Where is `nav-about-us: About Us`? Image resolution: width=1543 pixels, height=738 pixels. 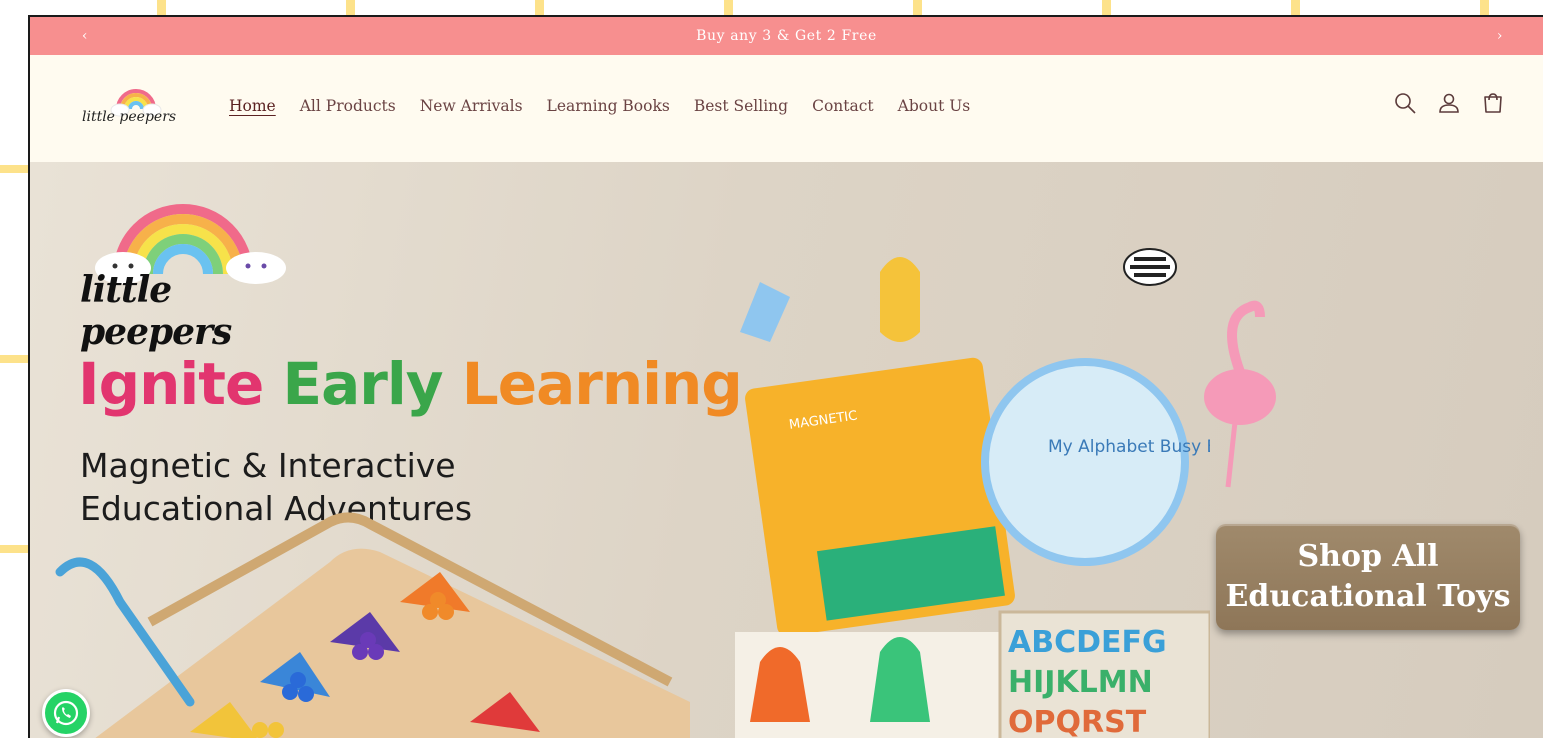
nav-about-us: About Us is located at coordinates (934, 106).